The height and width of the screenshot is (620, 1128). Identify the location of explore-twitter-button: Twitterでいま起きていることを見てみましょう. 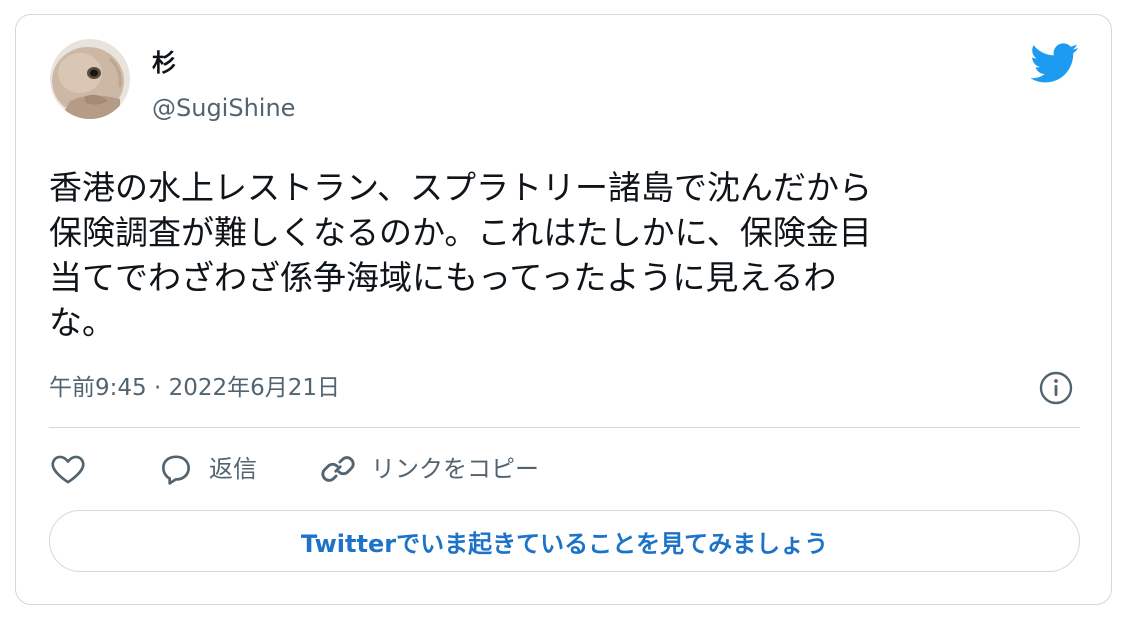
(564, 541).